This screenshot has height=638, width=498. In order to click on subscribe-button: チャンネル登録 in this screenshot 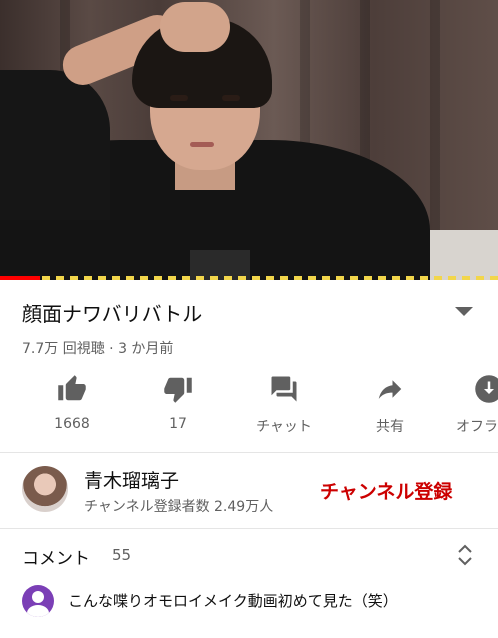, I will do `click(386, 490)`.